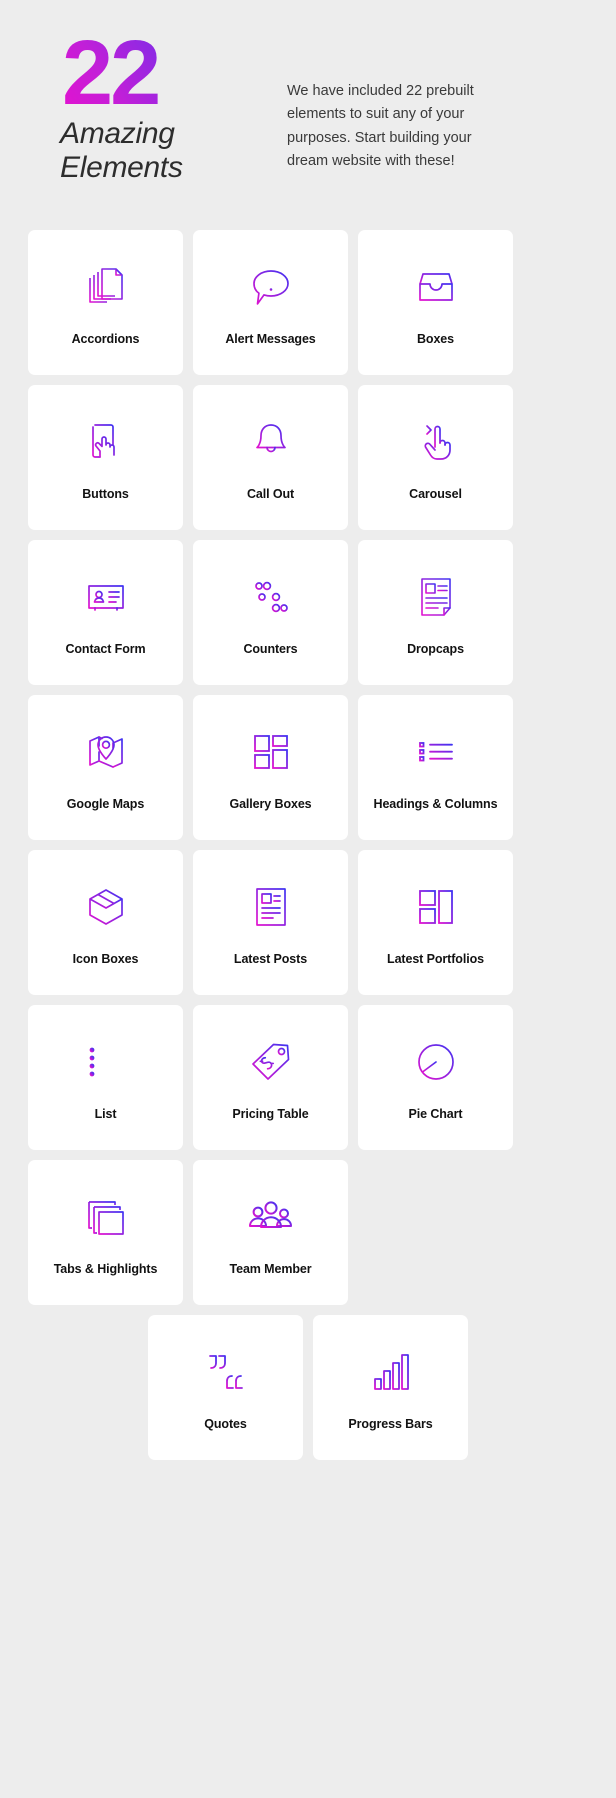  I want to click on element-card-accordions: Accordions, so click(105, 302).